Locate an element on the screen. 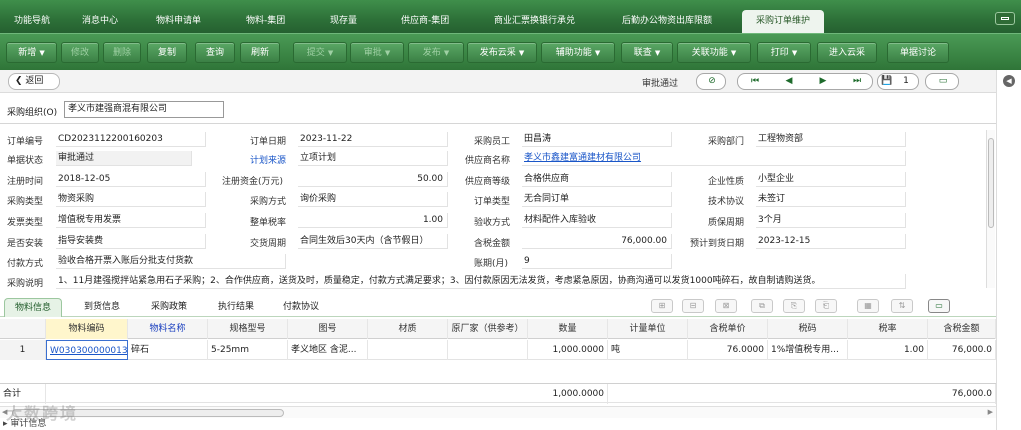  scroll-right-icon: ▶ is located at coordinates (990, 412).